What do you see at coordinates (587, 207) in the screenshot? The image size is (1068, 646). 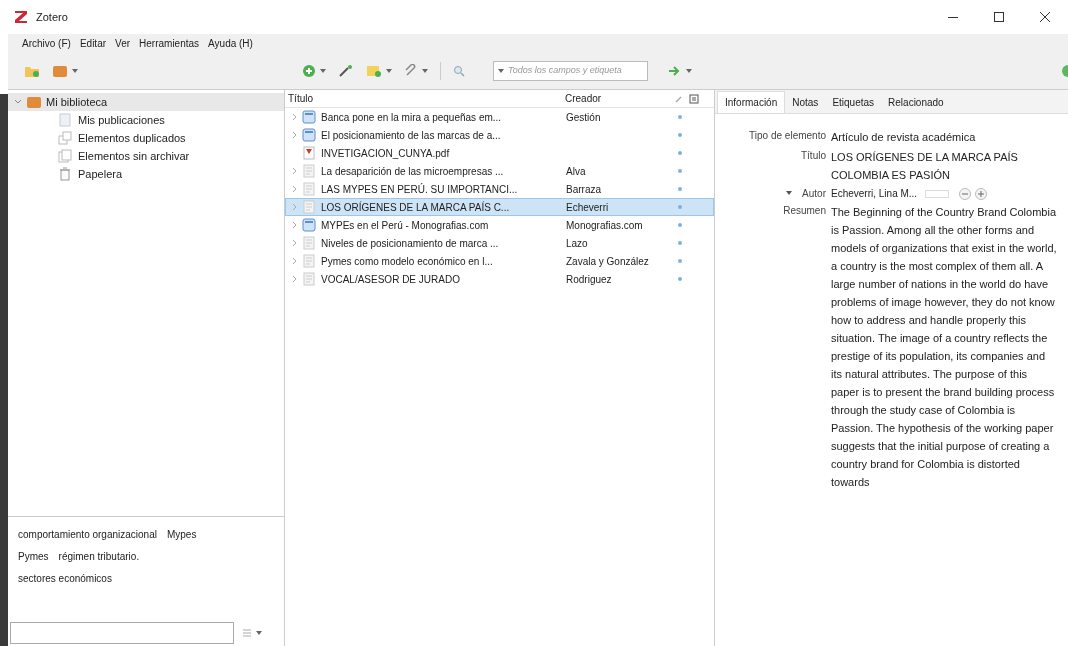 I see `table-cell: Echeverri` at bounding box center [587, 207].